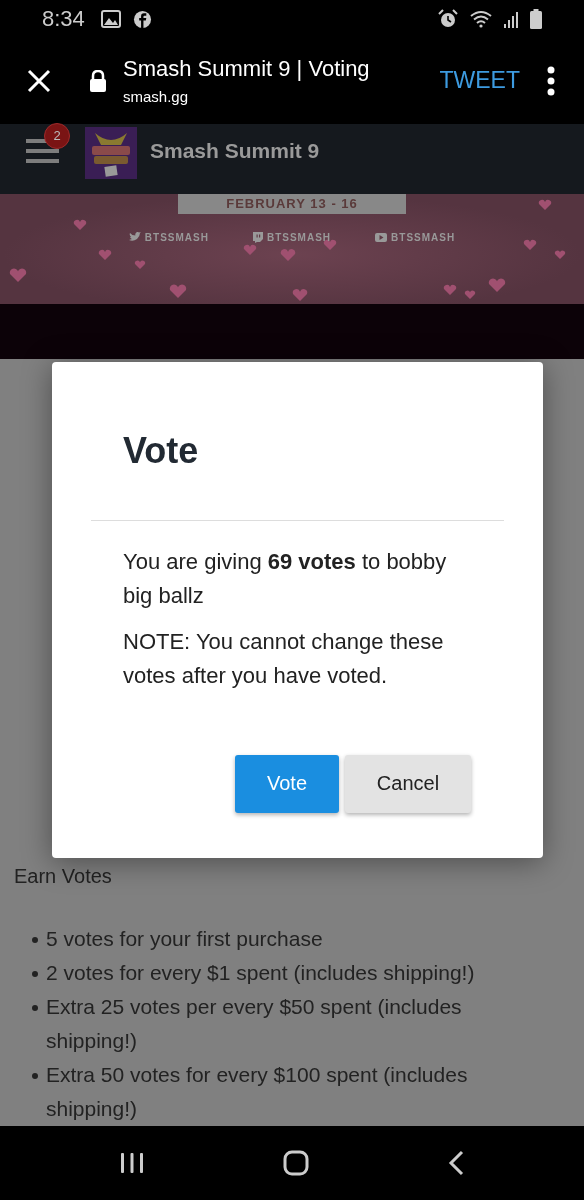 This screenshot has height=1200, width=584. Describe the element at coordinates (98, 80) in the screenshot. I see `lock-icon` at that location.